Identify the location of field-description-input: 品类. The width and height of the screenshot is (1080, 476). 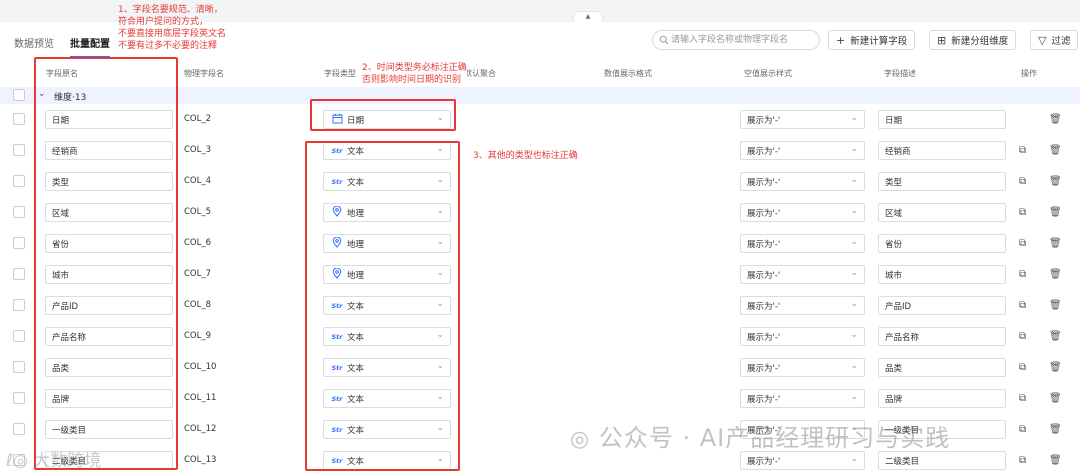
(942, 367).